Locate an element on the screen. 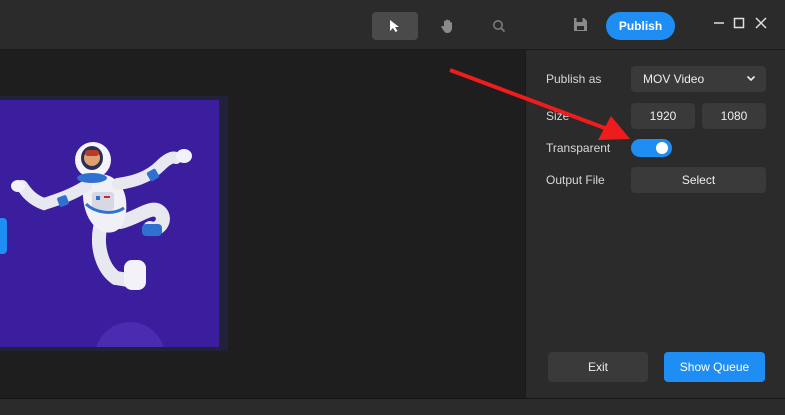  transparent-toggle is located at coordinates (651, 148).